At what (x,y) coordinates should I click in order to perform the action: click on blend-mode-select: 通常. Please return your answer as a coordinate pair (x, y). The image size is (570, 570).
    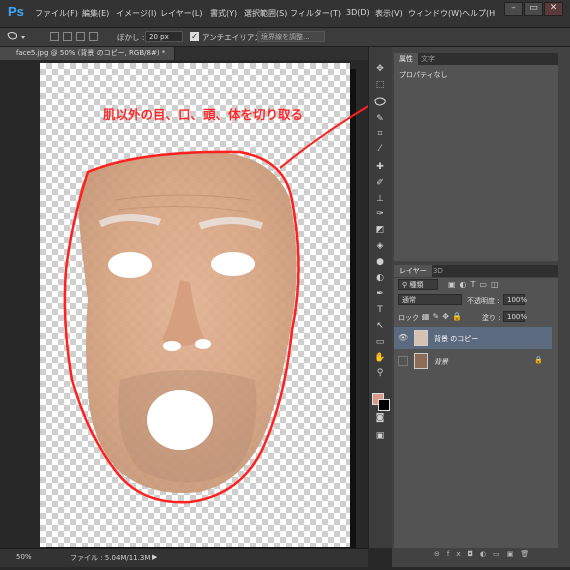
    Looking at the image, I should click on (430, 299).